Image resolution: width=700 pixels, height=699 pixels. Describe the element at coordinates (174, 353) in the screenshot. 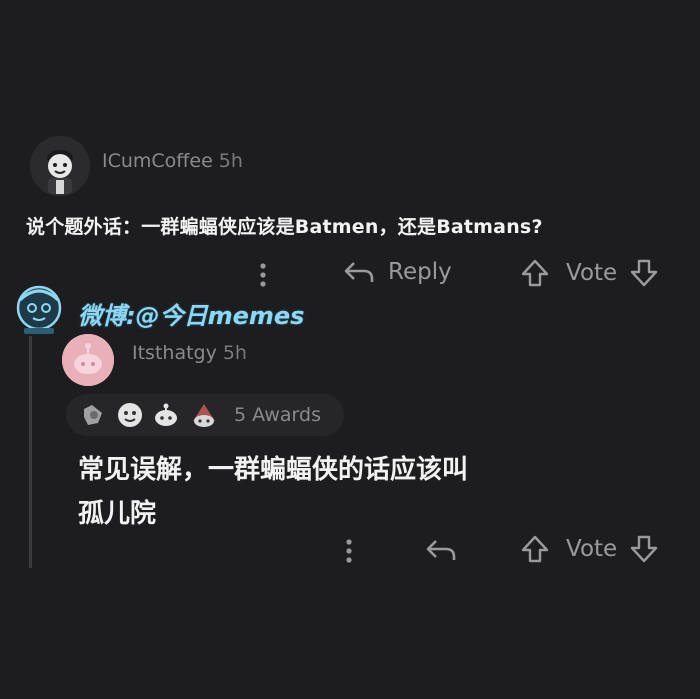

I see `username: Itsthatgy` at that location.